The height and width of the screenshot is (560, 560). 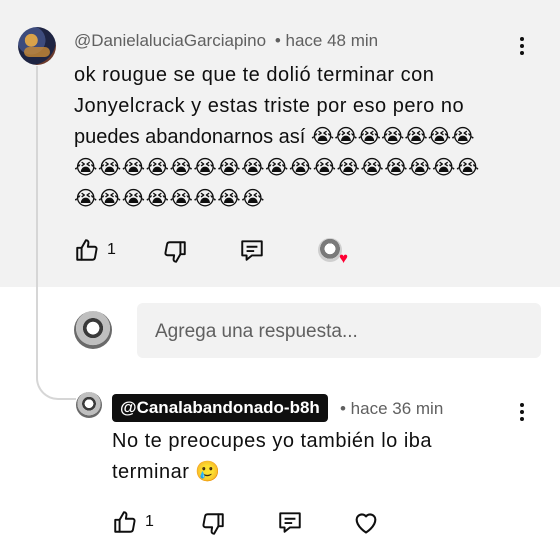 I want to click on comment-text-line: puedes abandonarnos así, so click(x=190, y=137).